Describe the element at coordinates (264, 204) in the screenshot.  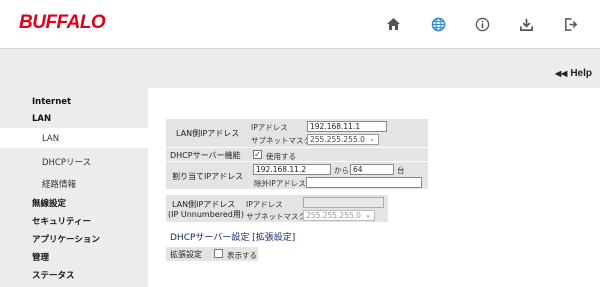
I see `unnumbered-ip-label: IPアドレス` at that location.